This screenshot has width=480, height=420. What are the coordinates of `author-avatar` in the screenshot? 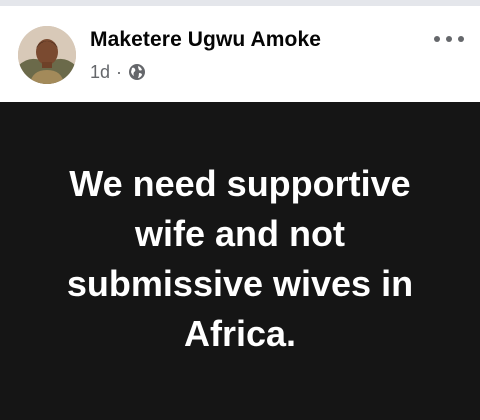 It's located at (47, 55).